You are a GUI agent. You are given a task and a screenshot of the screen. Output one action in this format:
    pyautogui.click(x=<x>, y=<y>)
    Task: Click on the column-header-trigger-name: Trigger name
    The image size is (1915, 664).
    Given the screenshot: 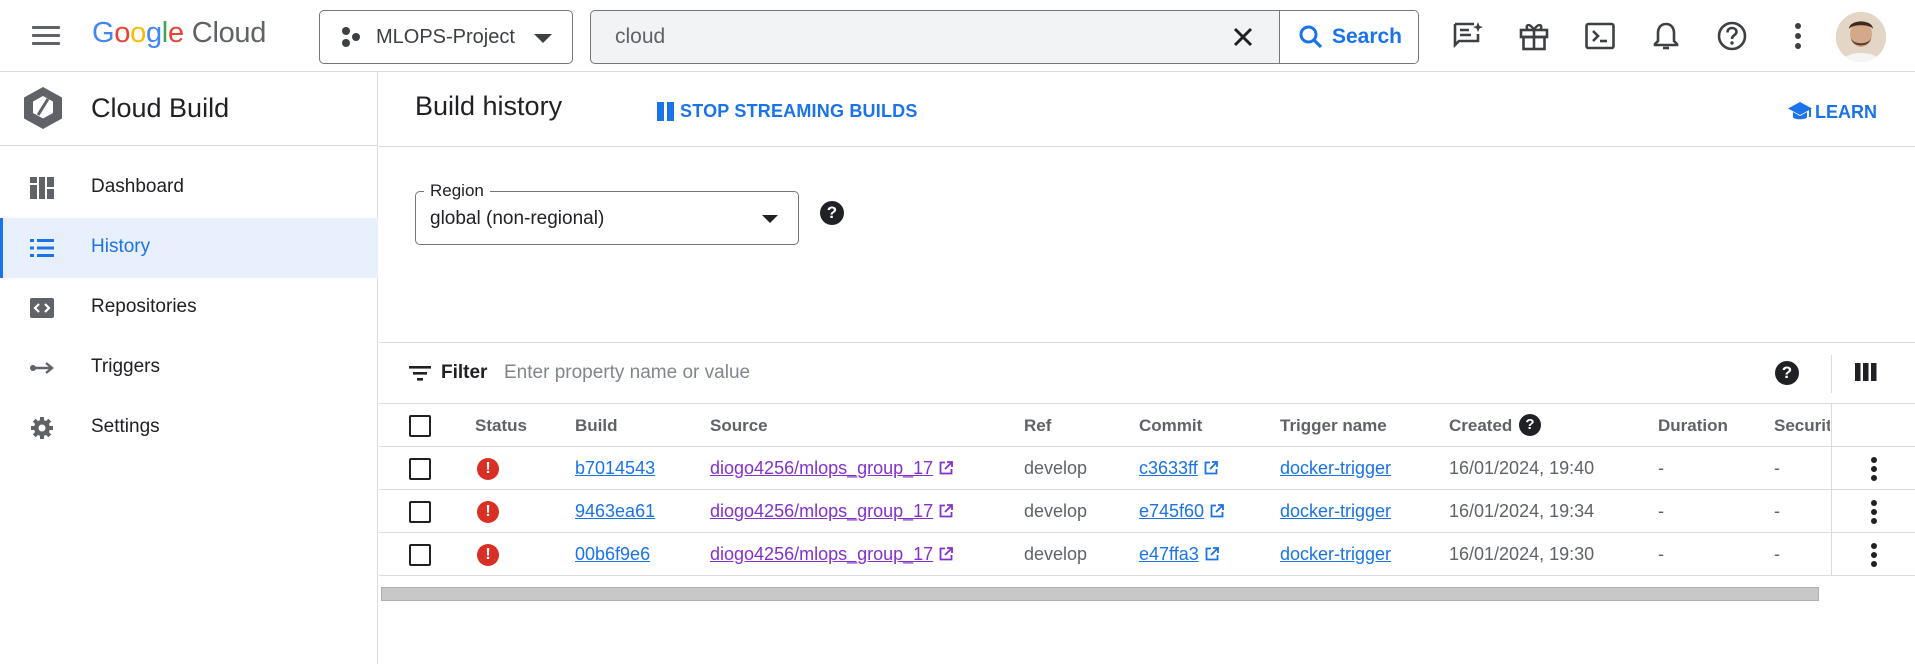 What is the action you would take?
    pyautogui.click(x=1333, y=426)
    